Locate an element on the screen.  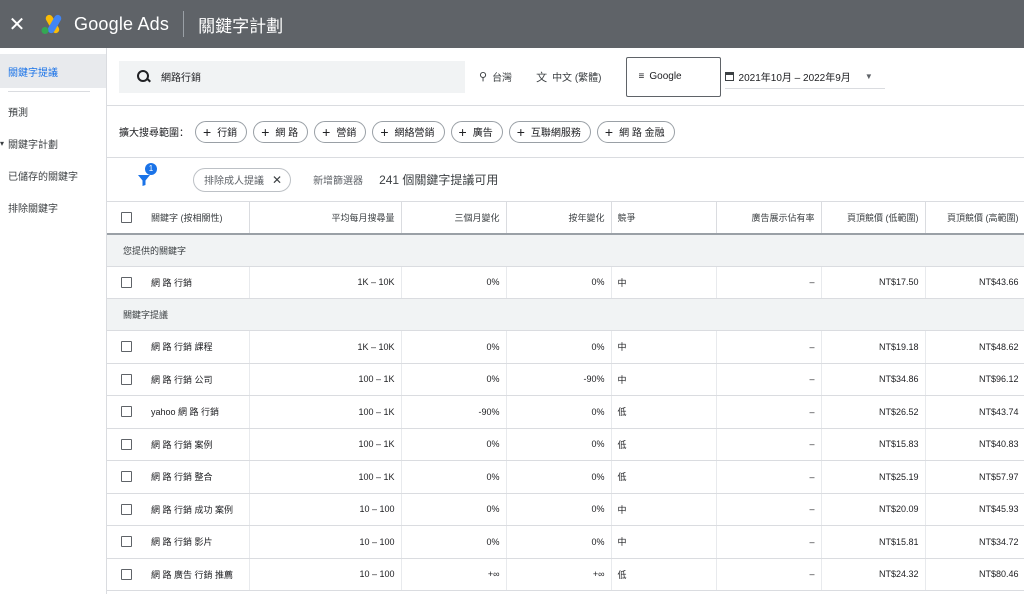
add-filter-button: 新增篩選器 is located at coordinates (338, 179).